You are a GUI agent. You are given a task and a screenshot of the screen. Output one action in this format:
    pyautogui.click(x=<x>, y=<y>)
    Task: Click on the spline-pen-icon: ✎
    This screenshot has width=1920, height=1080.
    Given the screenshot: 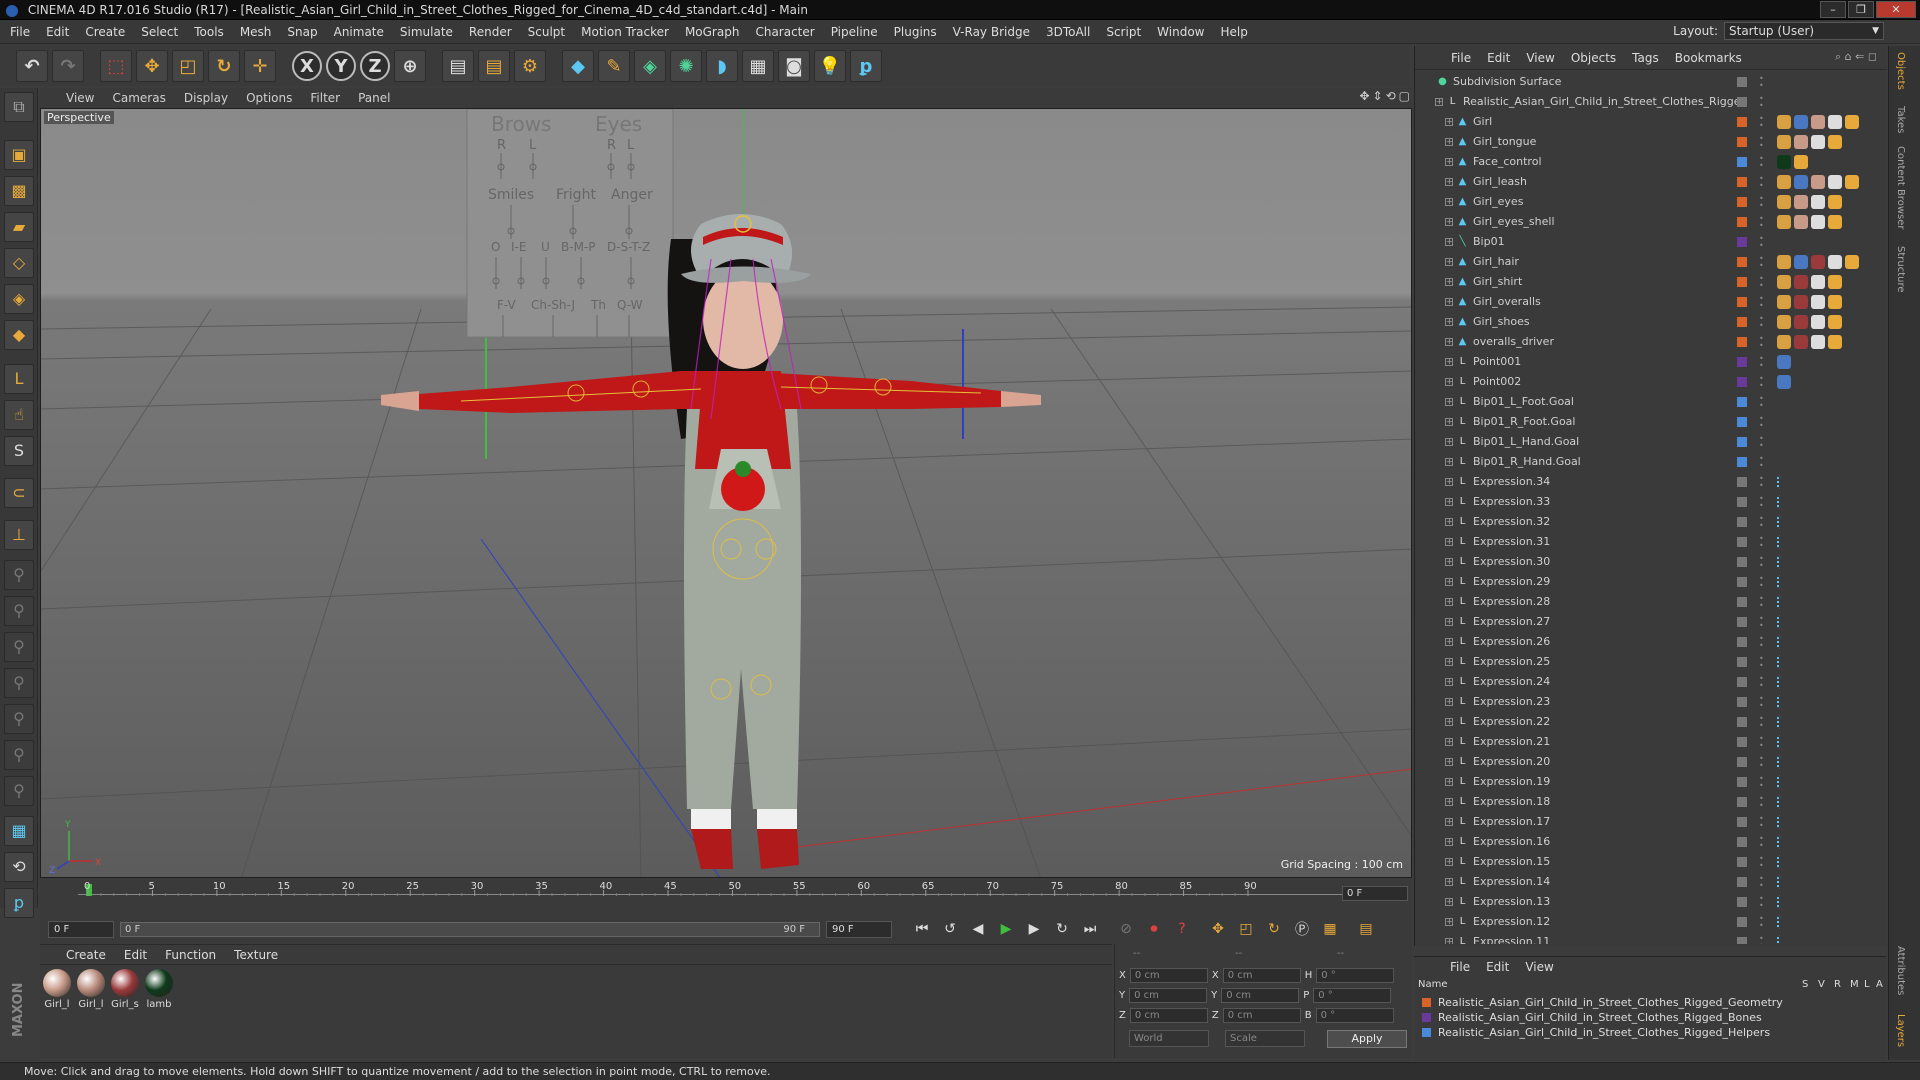 What is the action you would take?
    pyautogui.click(x=614, y=66)
    